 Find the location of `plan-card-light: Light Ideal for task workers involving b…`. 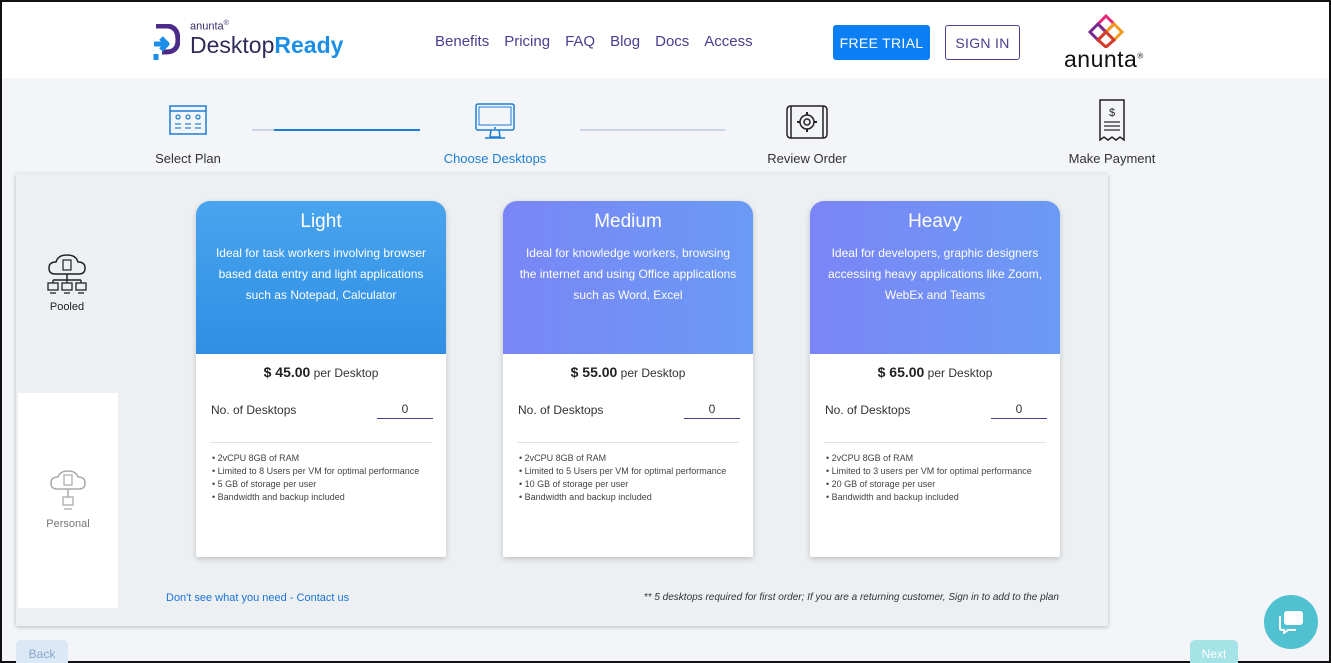

plan-card-light: Light Ideal for task workers involving b… is located at coordinates (321, 379).